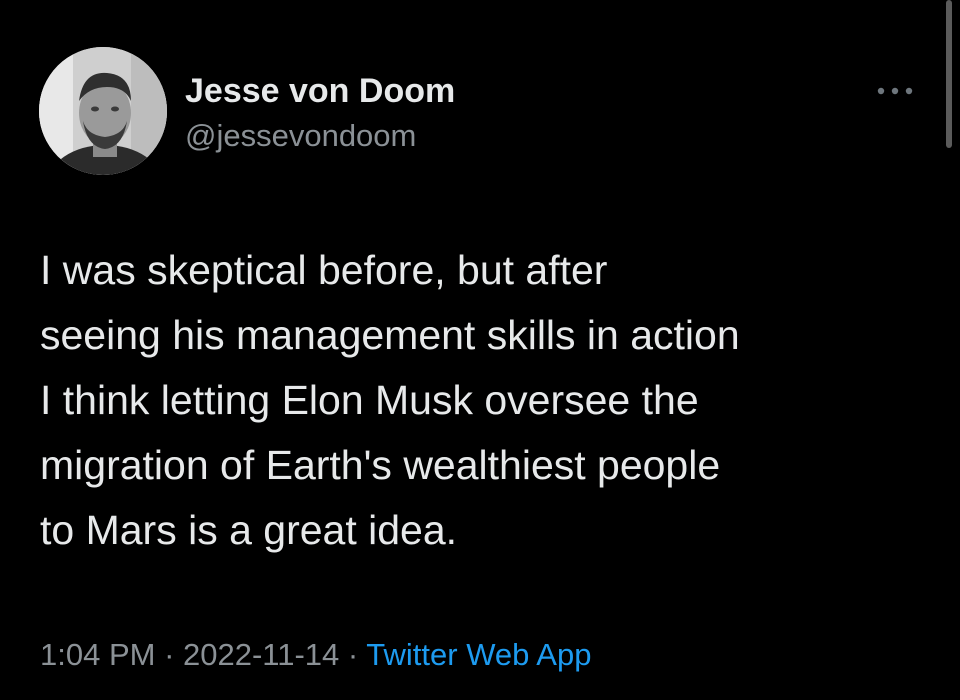 The image size is (960, 700). I want to click on more-options-button, so click(895, 91).